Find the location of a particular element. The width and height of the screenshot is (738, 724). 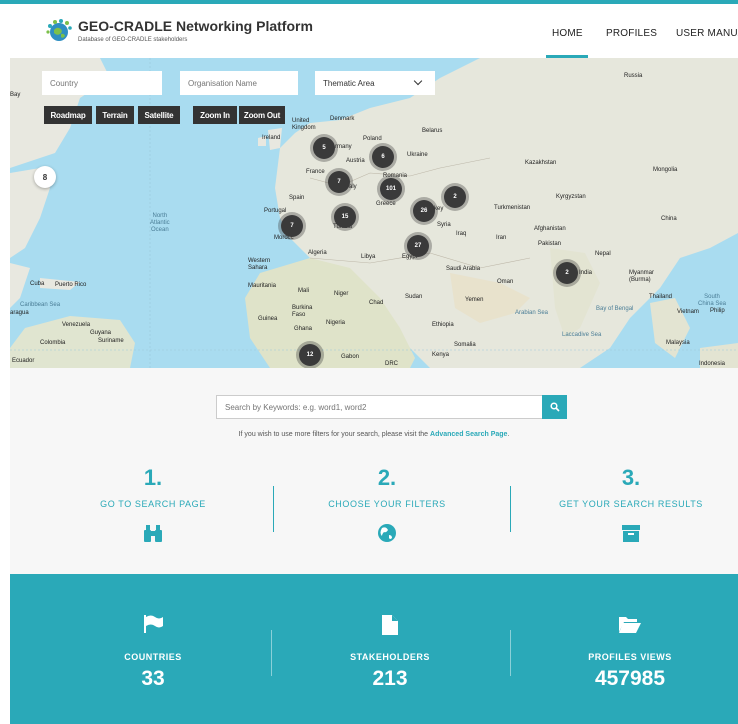

nav-home: HOME is located at coordinates (567, 33).